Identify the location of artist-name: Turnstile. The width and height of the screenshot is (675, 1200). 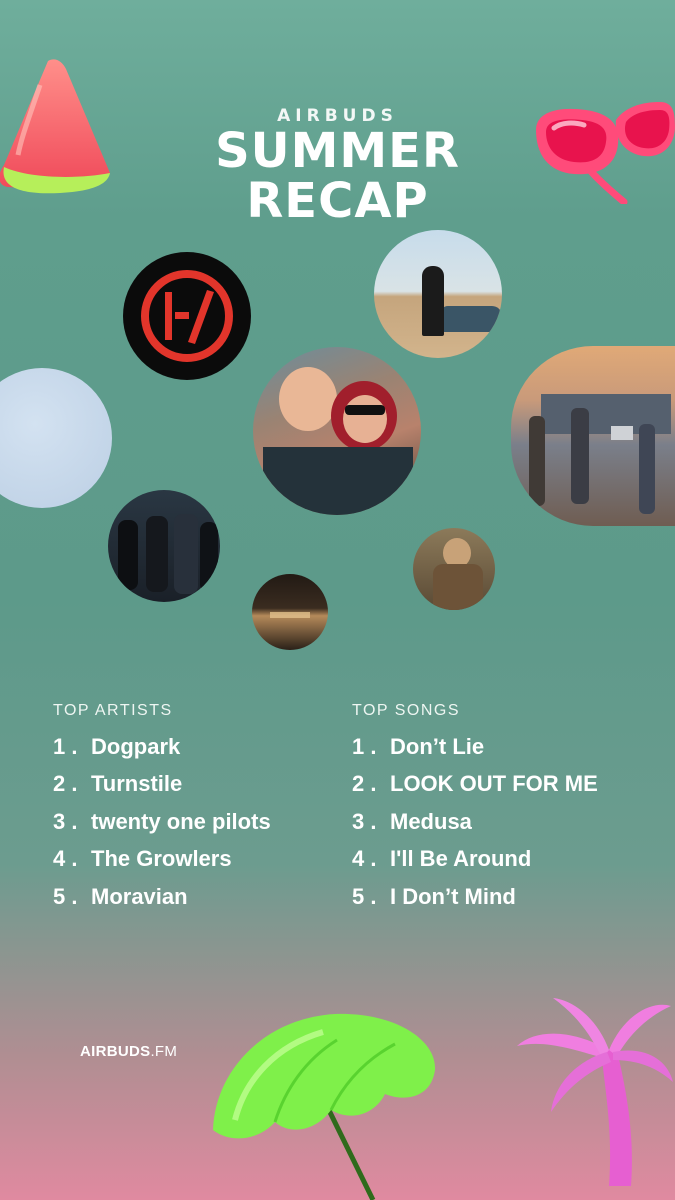
(137, 784).